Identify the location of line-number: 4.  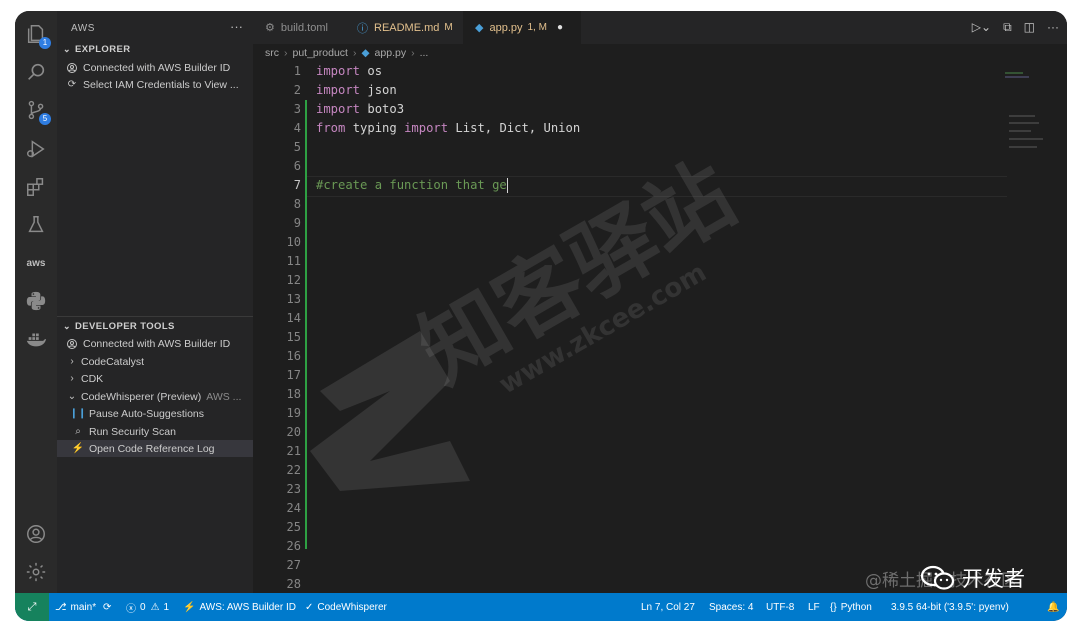
(297, 128).